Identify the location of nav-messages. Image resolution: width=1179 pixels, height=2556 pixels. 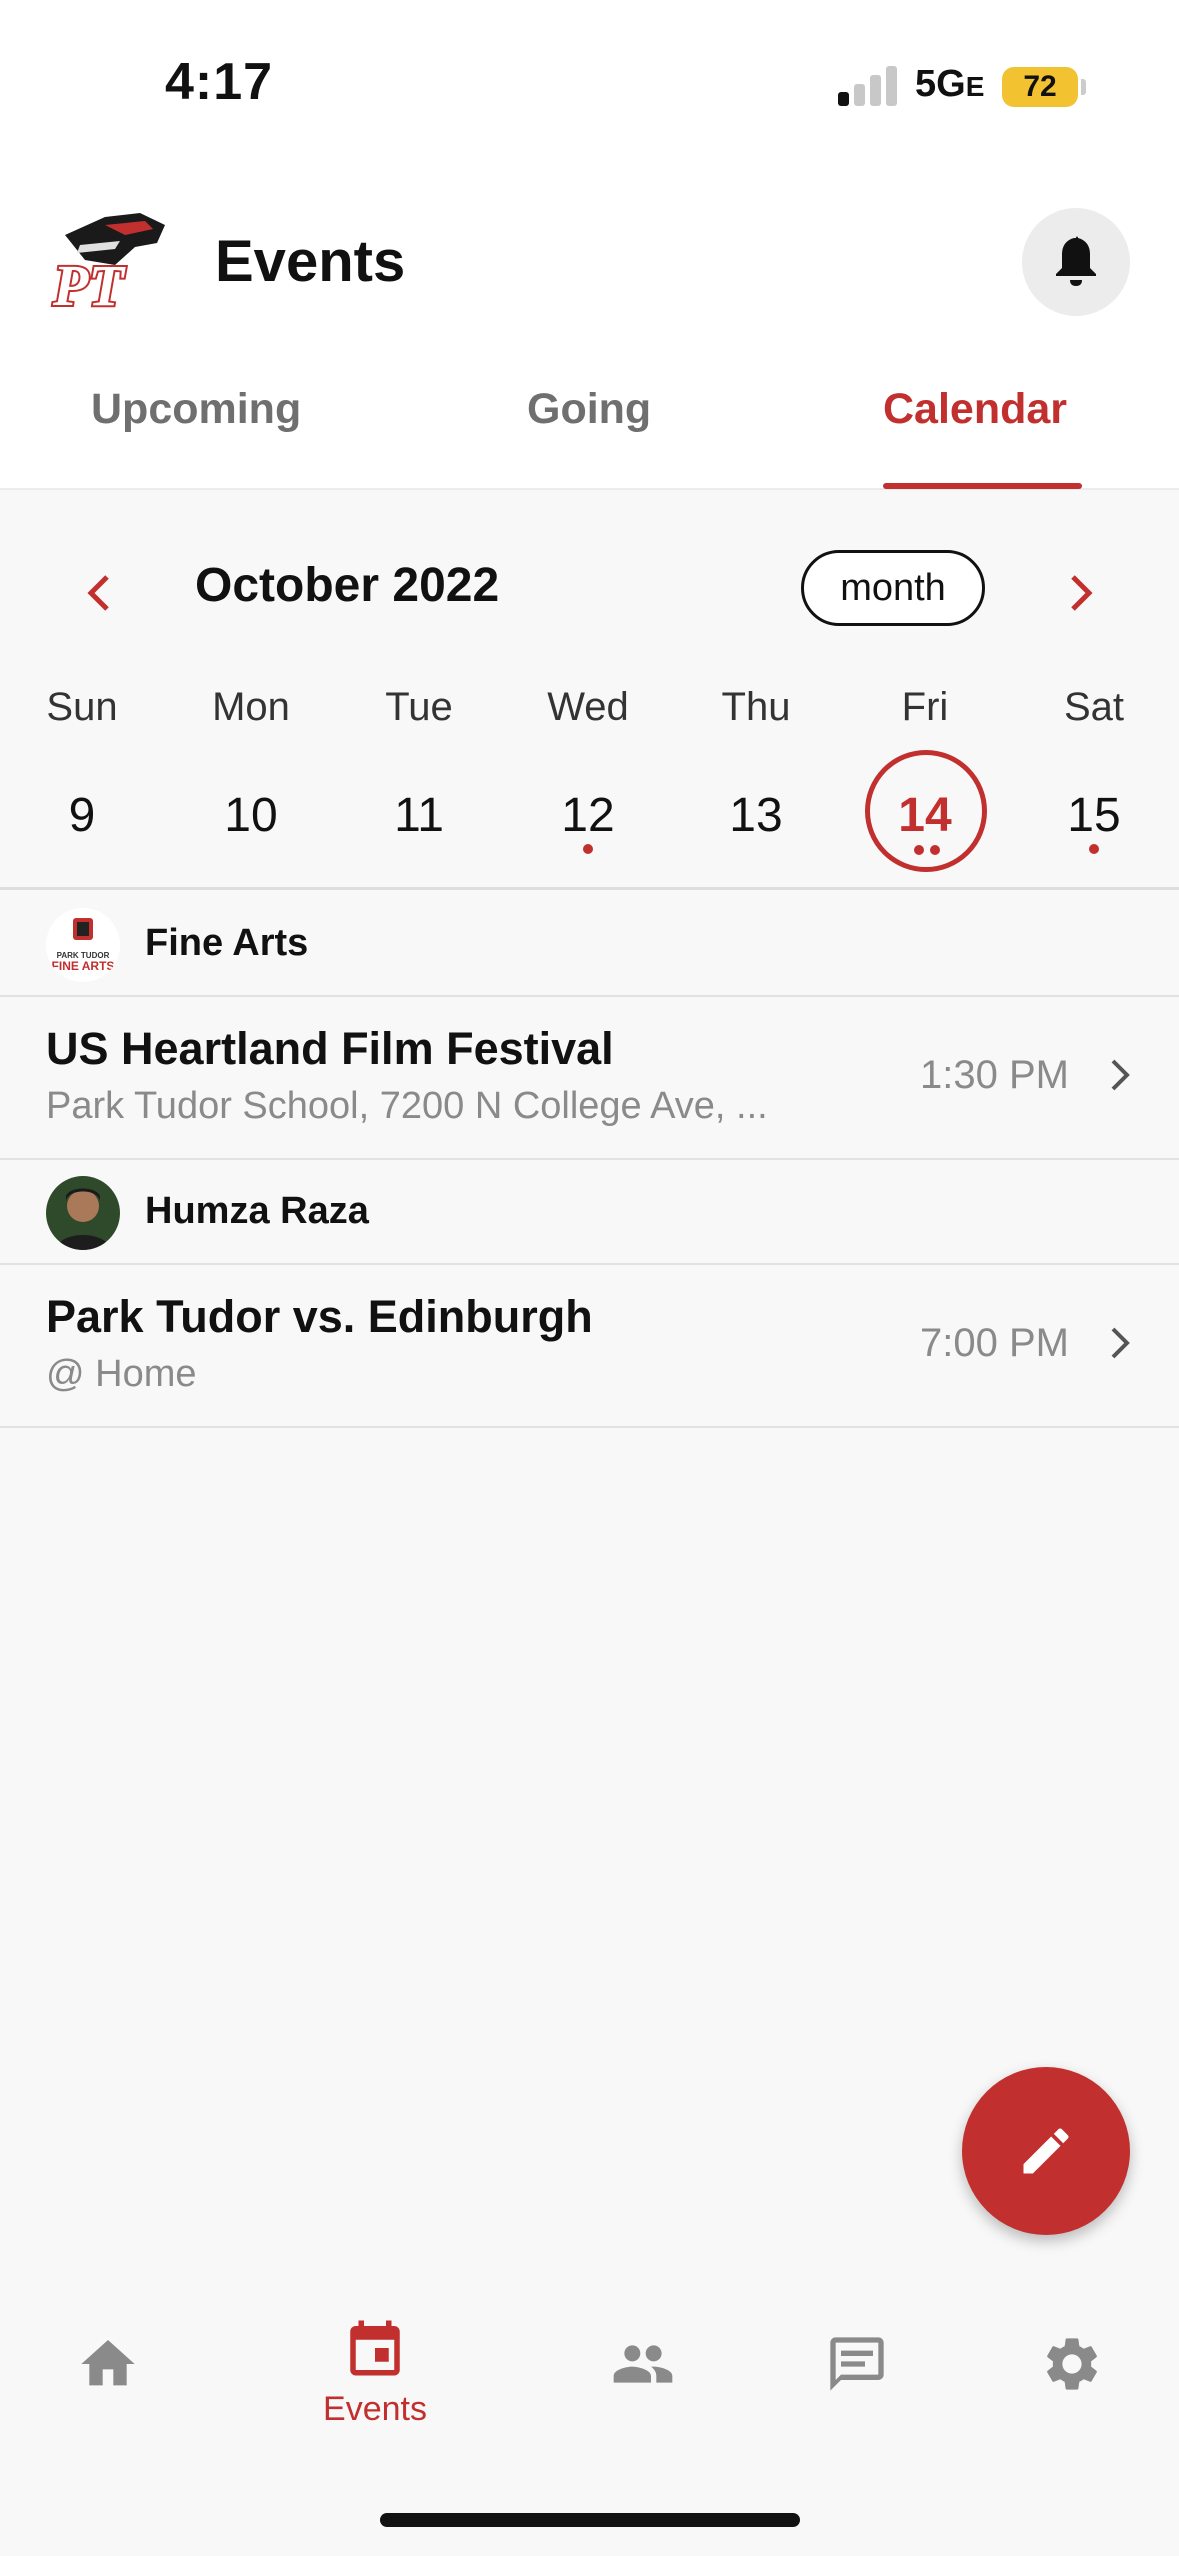
(857, 2366).